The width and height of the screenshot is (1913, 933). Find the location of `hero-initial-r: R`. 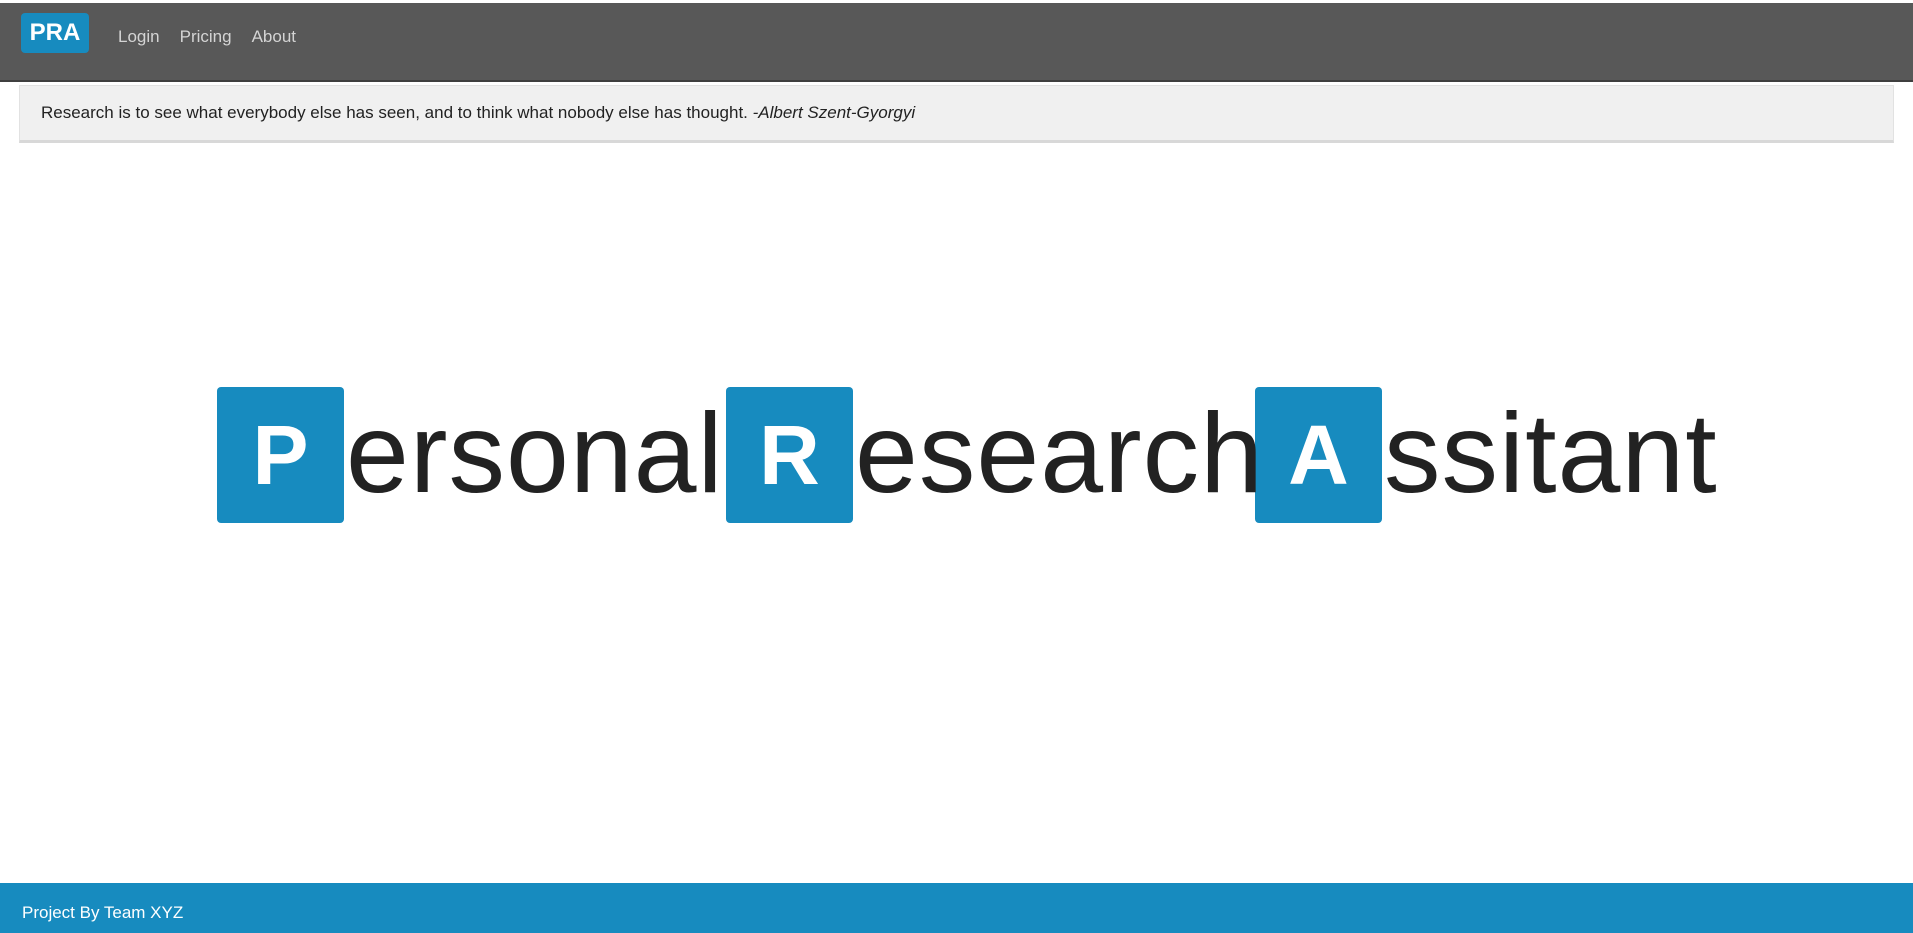

hero-initial-r: R is located at coordinates (789, 455).